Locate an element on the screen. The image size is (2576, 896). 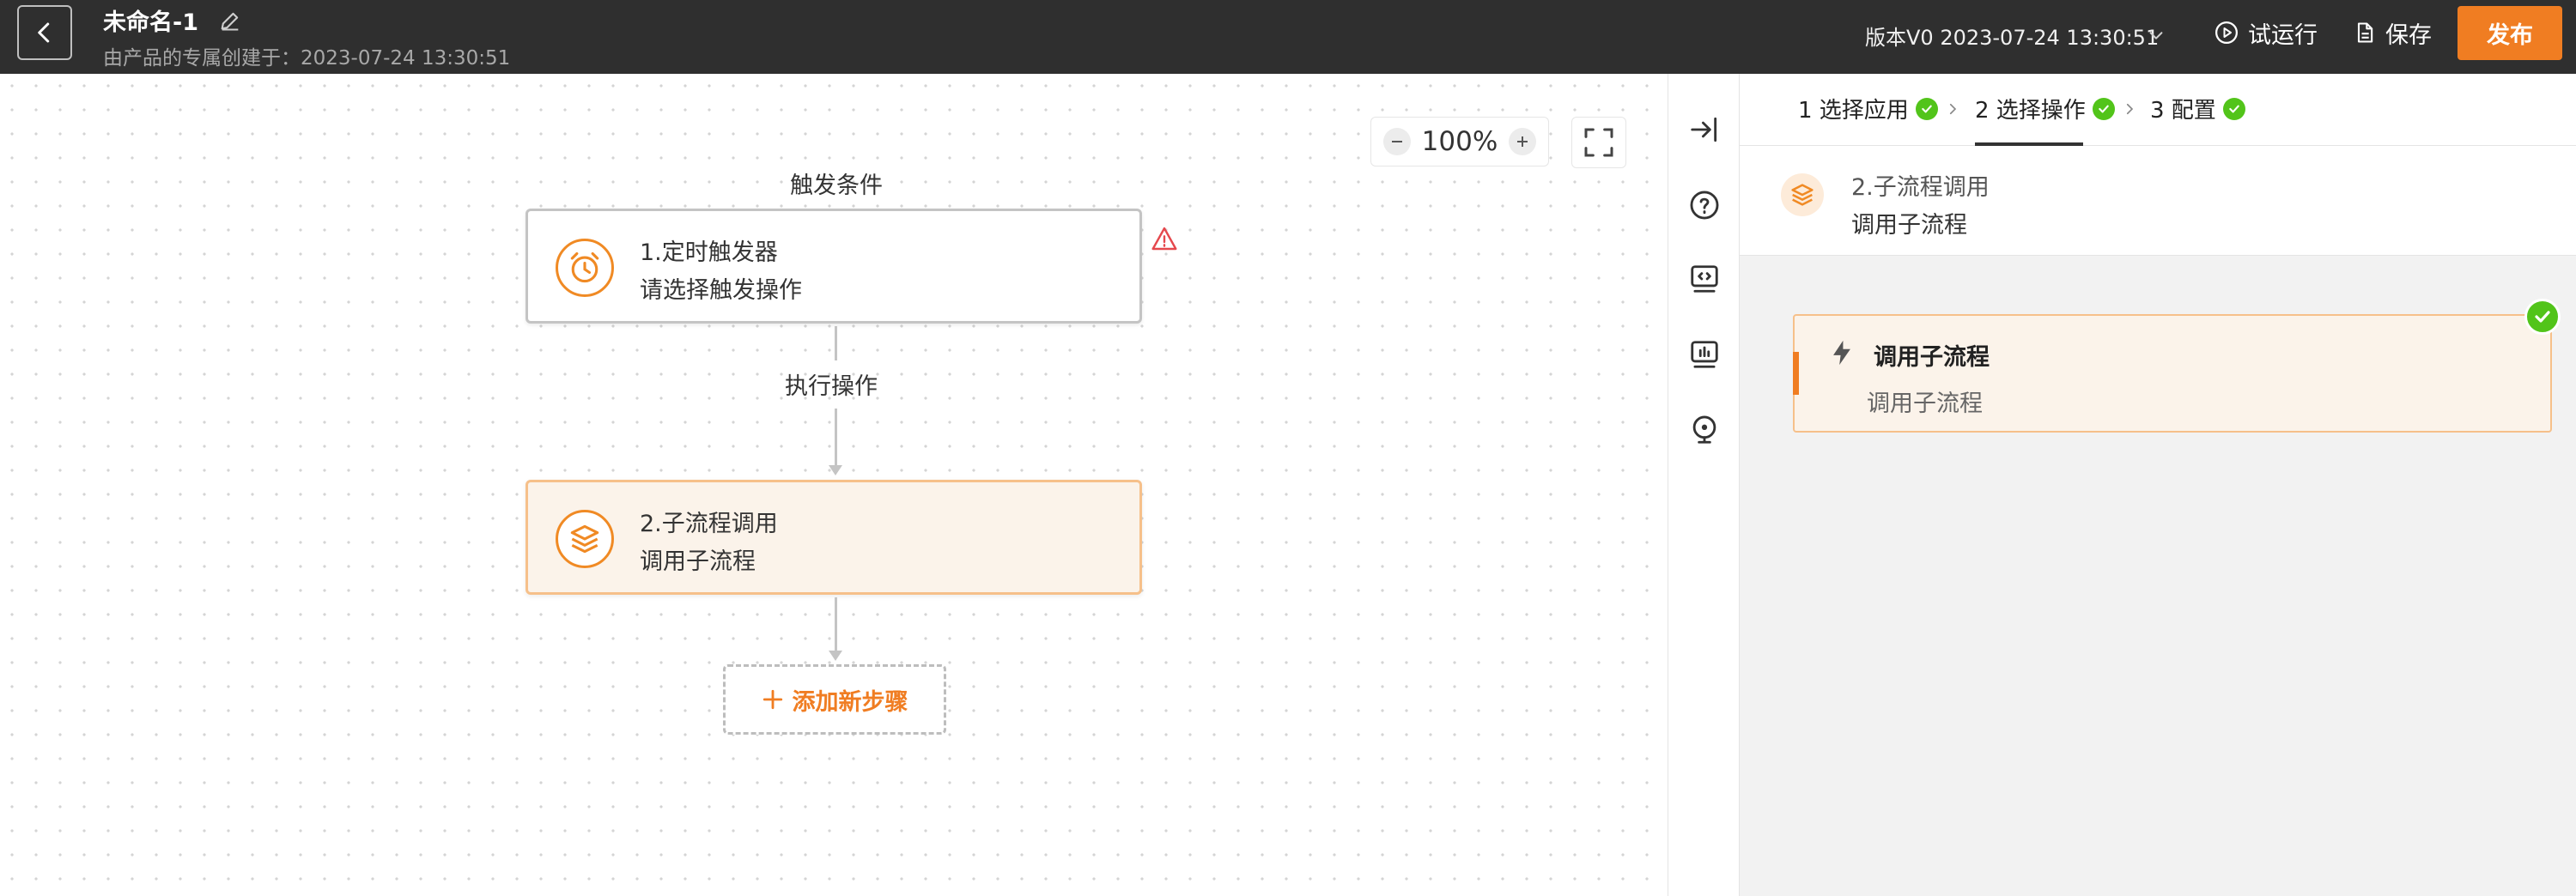
back-button is located at coordinates (44, 32).